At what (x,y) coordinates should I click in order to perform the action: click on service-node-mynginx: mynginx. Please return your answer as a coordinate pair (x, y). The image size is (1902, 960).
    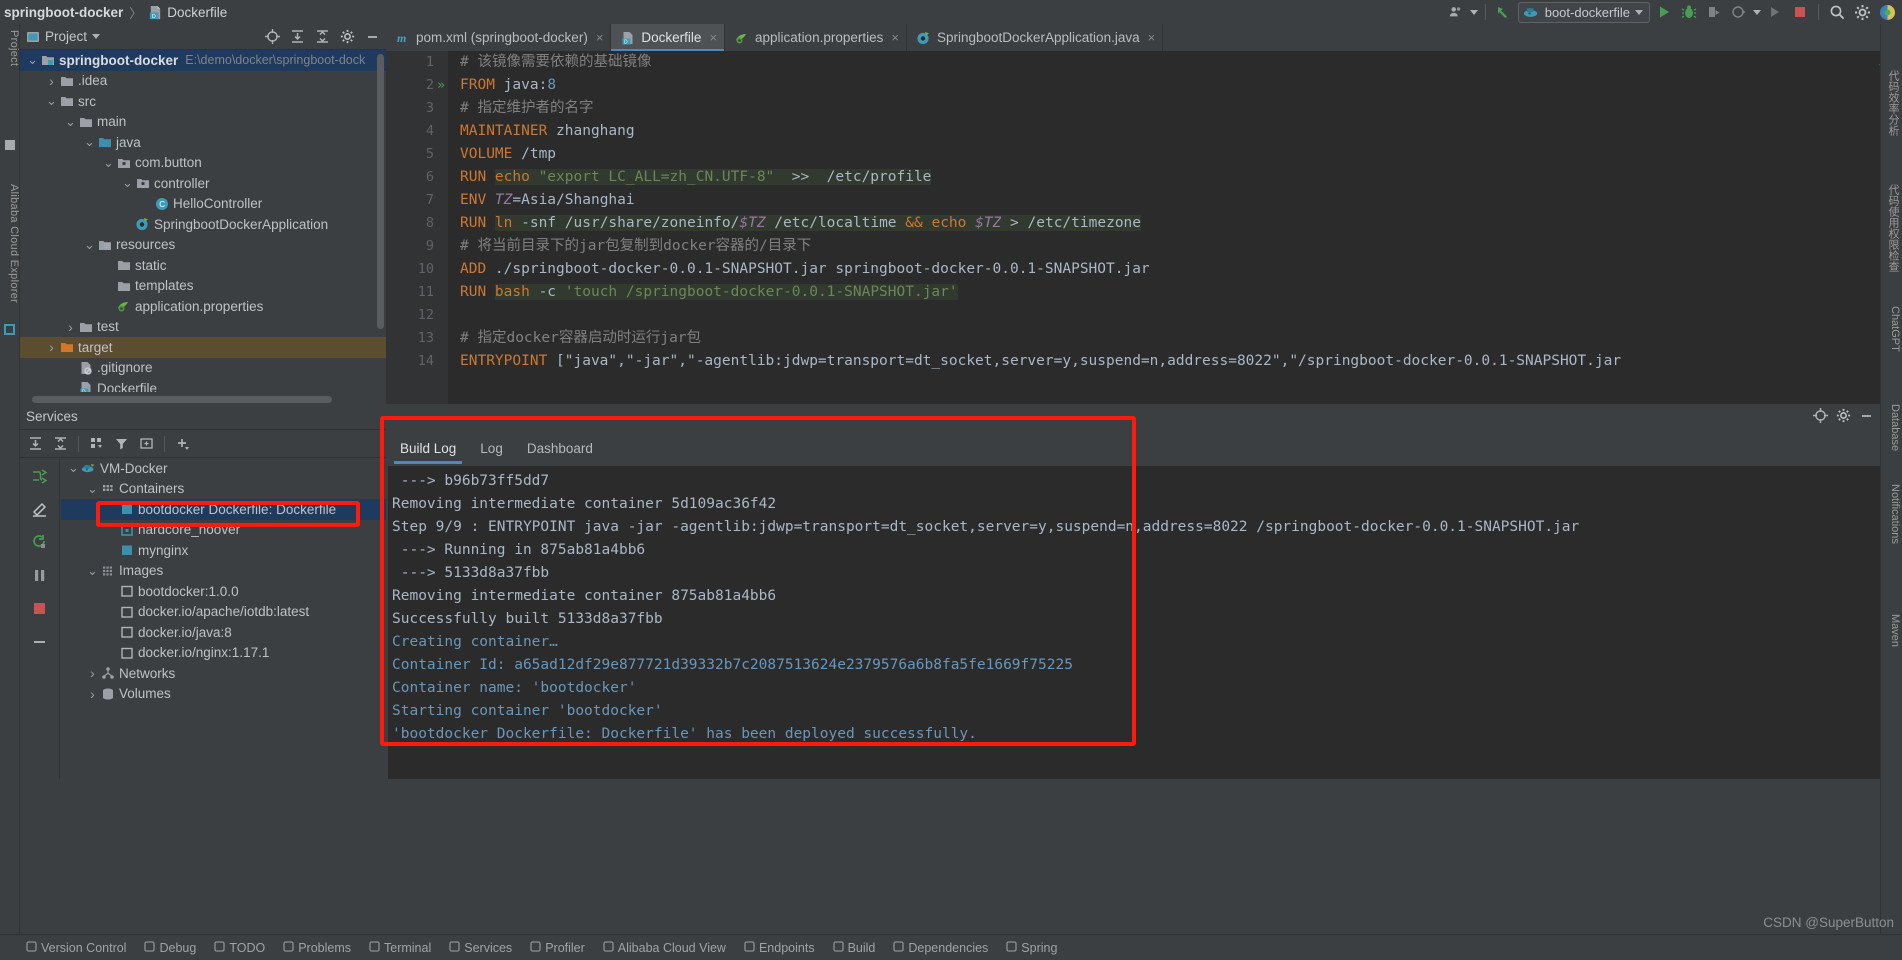
    Looking at the image, I should click on (223, 550).